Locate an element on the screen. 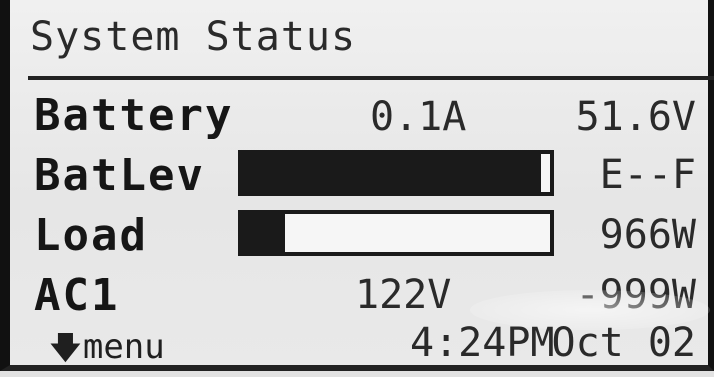 Image resolution: width=714 pixels, height=377 pixels. menu-label: menu is located at coordinates (123, 347).